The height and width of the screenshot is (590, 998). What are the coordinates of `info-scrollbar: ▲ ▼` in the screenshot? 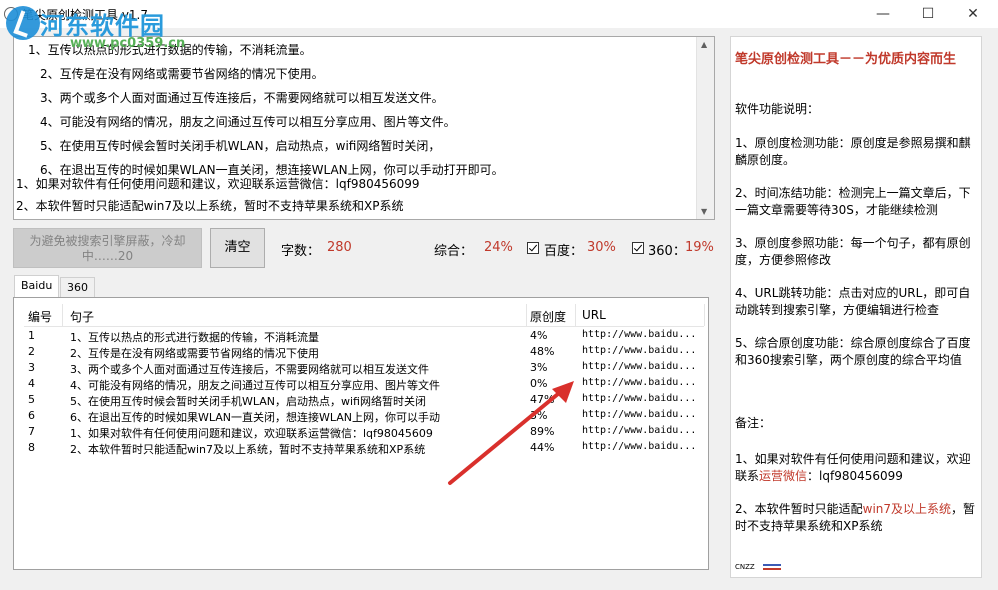 It's located at (705, 128).